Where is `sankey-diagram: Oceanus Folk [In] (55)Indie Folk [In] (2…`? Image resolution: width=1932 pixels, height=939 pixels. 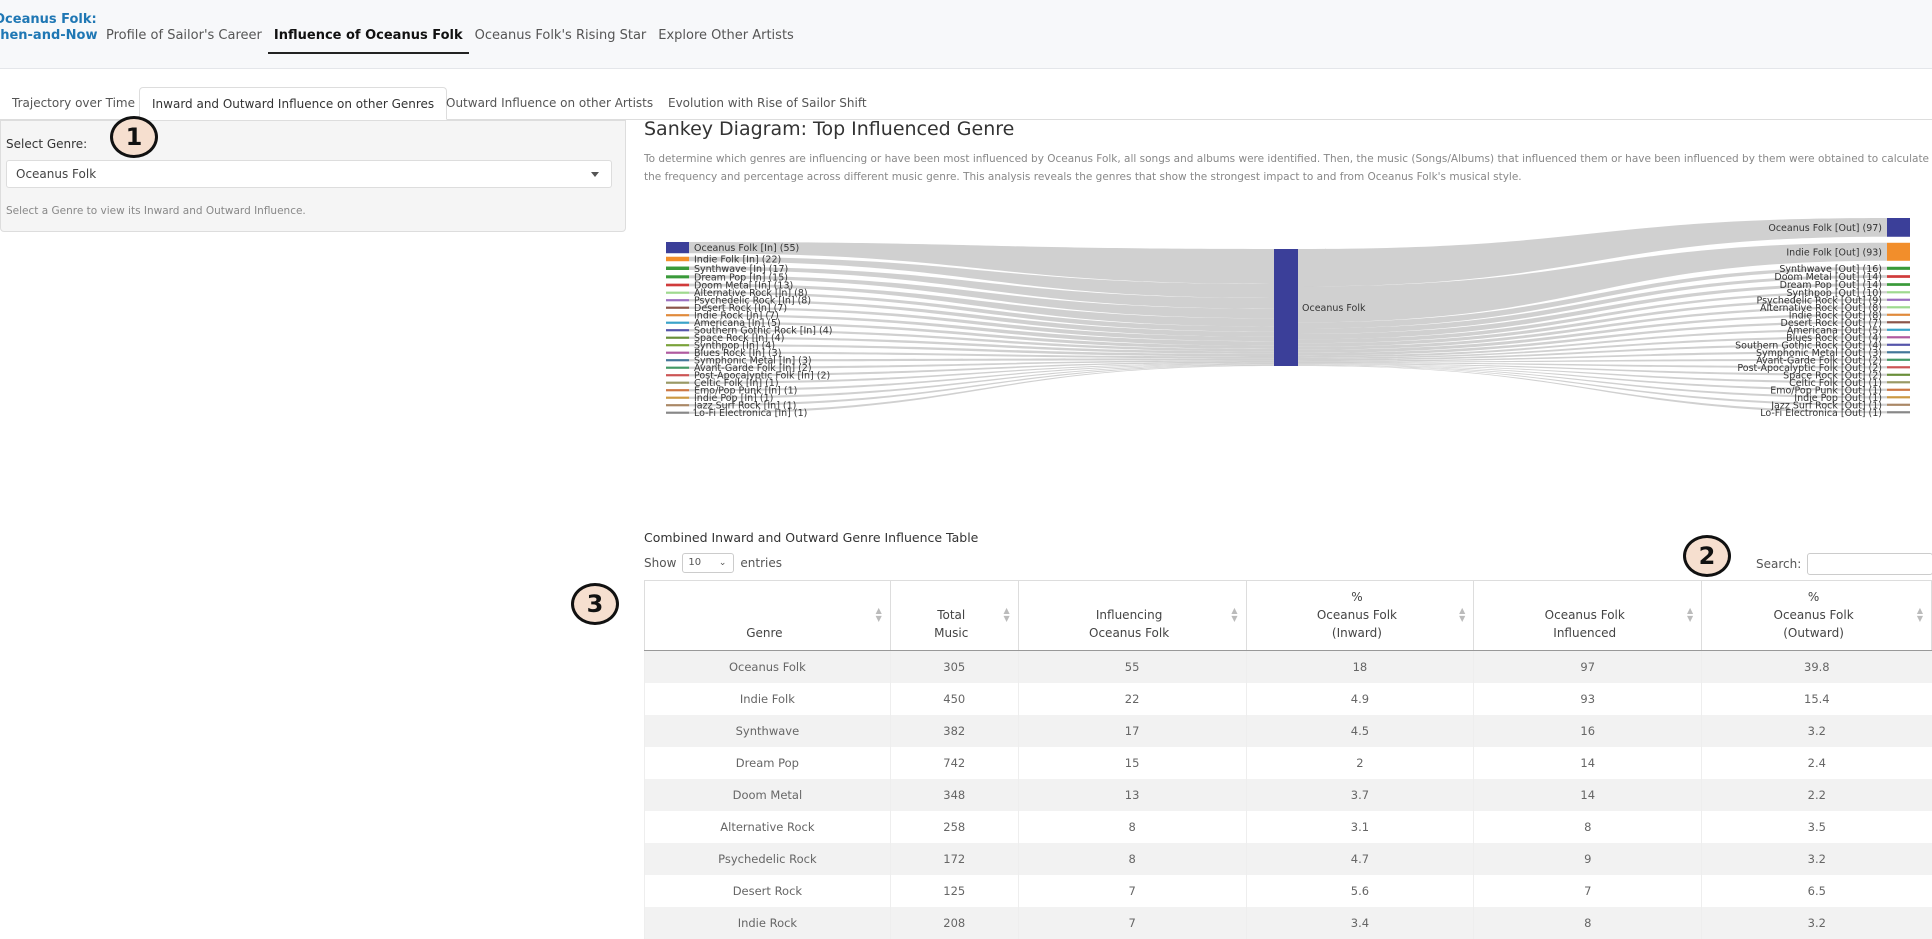
sankey-diagram: Oceanus Folk [In] (55)Indie Folk [In] (2… is located at coordinates (1288, 318).